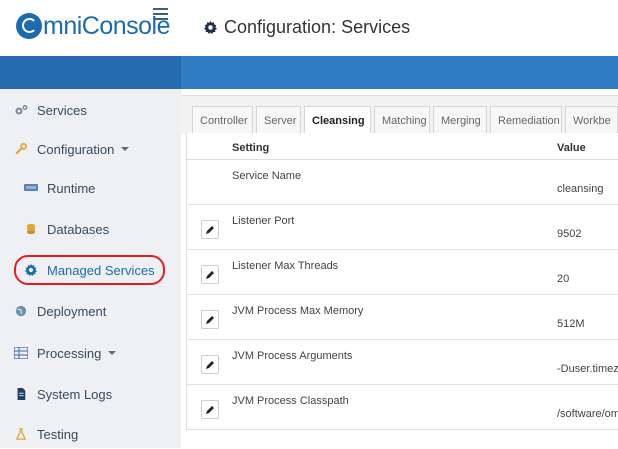 This screenshot has width=618, height=449. What do you see at coordinates (402, 227) in the screenshot?
I see `table-row: Listener Port 9502` at bounding box center [402, 227].